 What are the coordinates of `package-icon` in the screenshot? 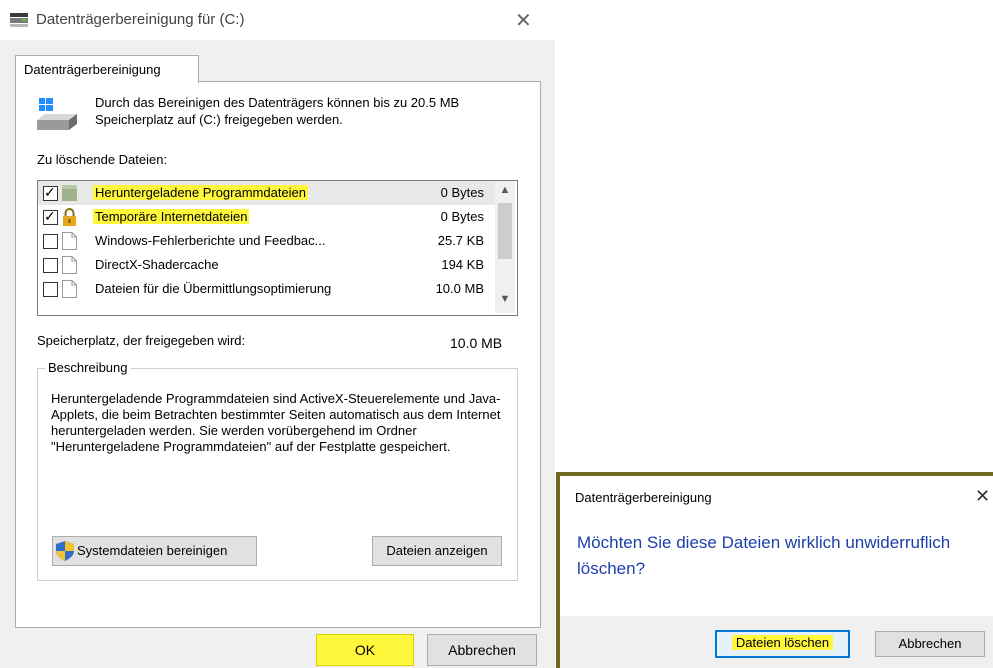 It's located at (69, 193).